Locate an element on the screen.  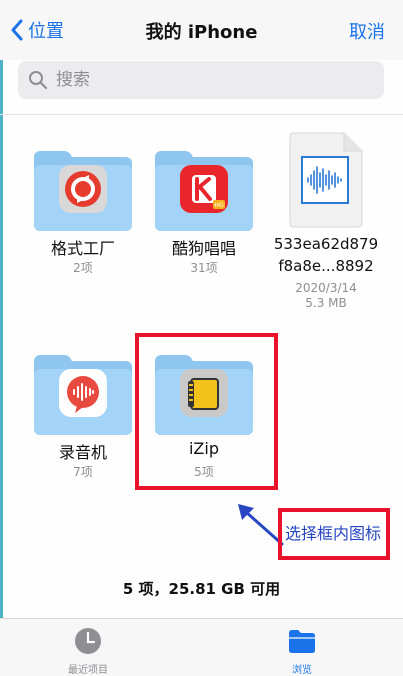
tab-recents: 最近项目 is located at coordinates (88, 651).